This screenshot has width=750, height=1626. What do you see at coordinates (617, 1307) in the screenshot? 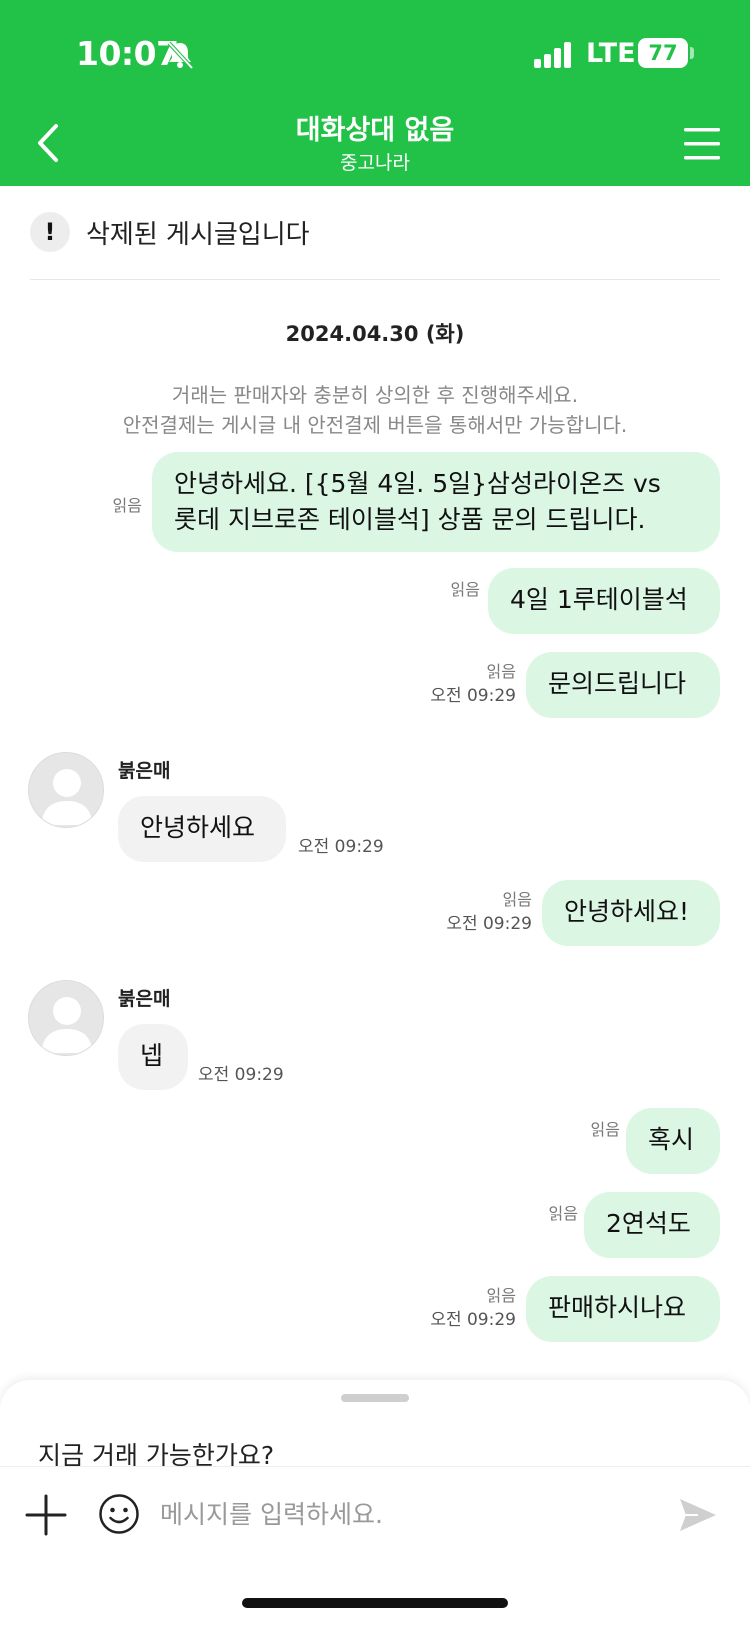
I see `message-text: 판매하시나요` at bounding box center [617, 1307].